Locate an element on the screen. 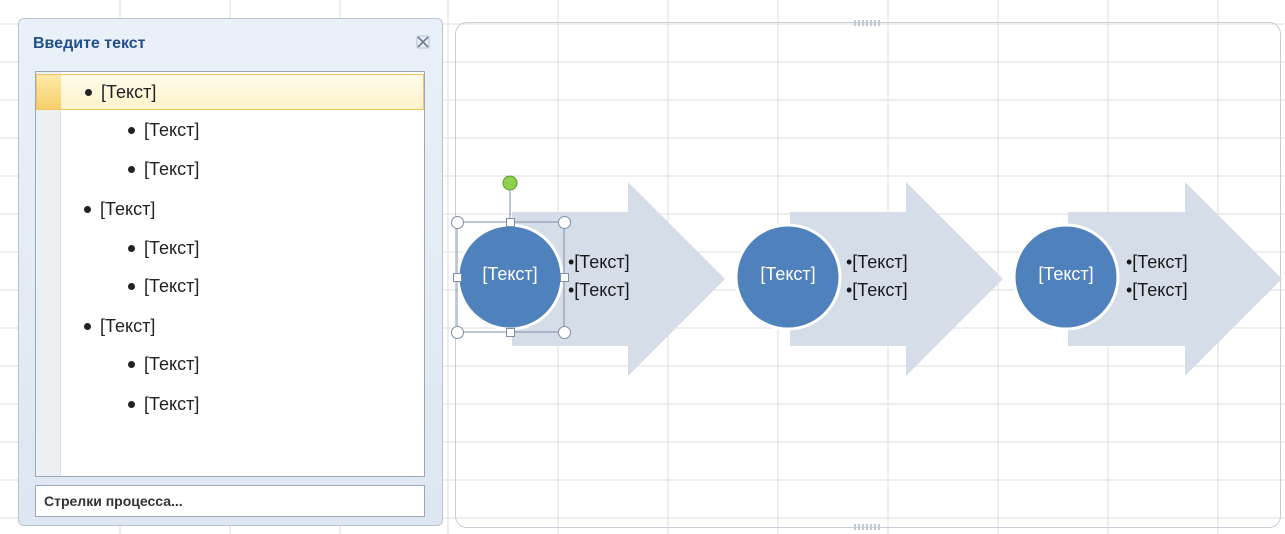 This screenshot has height=534, width=1285. resize-handle-top-left is located at coordinates (457, 222).